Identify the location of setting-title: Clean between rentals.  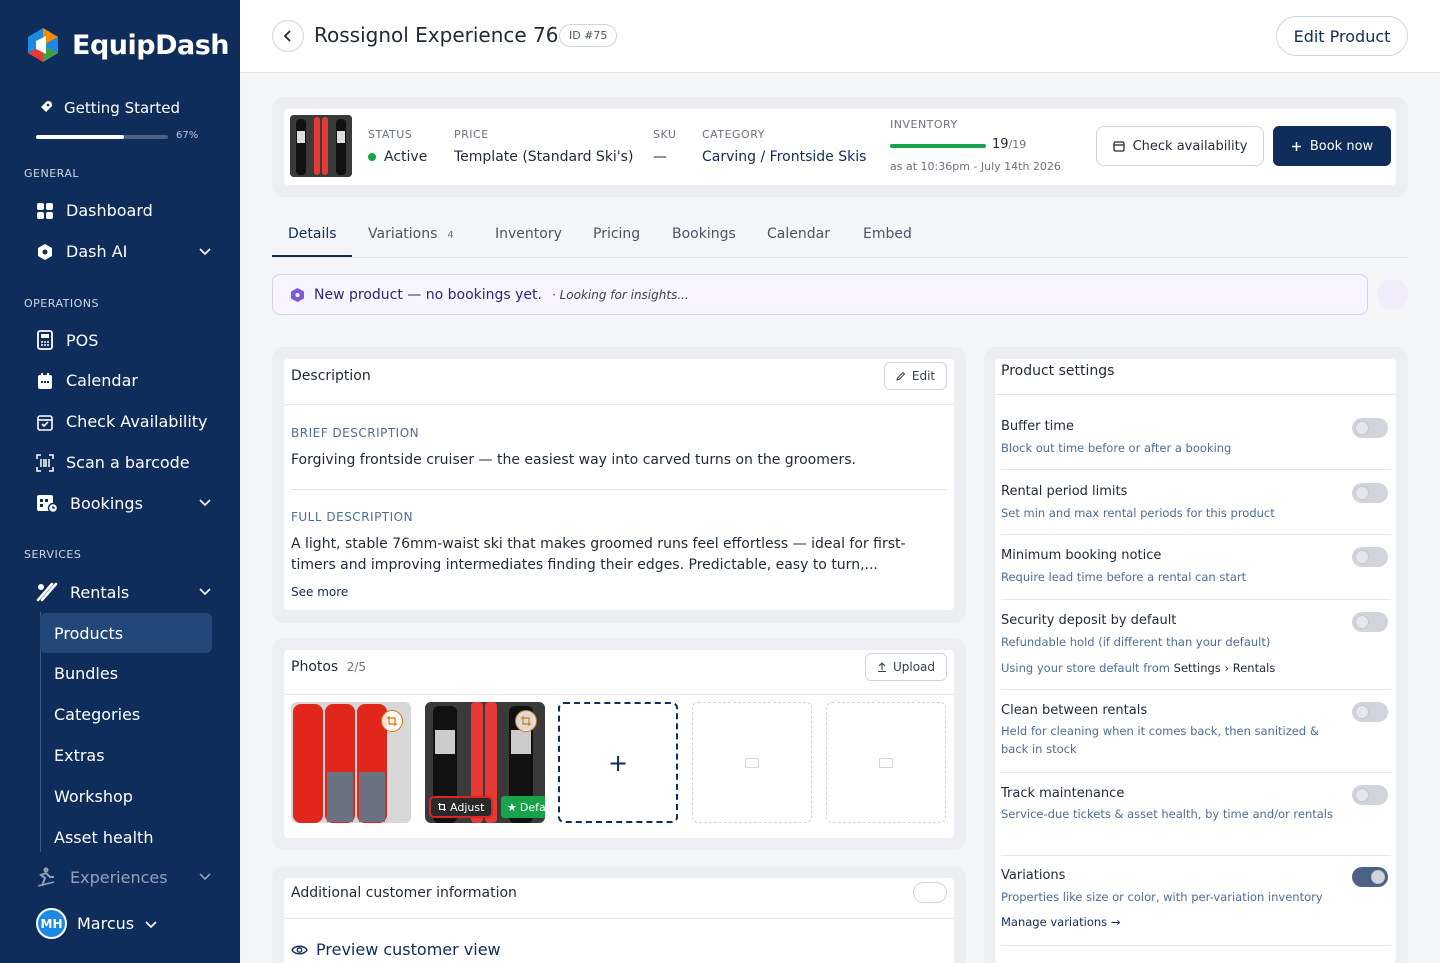
(1074, 710).